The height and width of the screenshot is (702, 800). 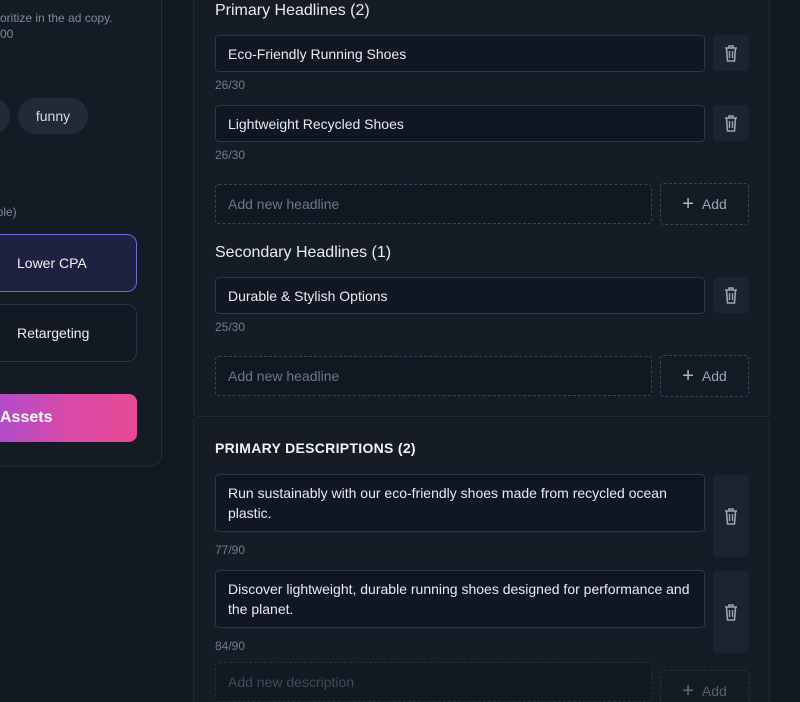 I want to click on add-description-button: + Add, so click(x=704, y=686).